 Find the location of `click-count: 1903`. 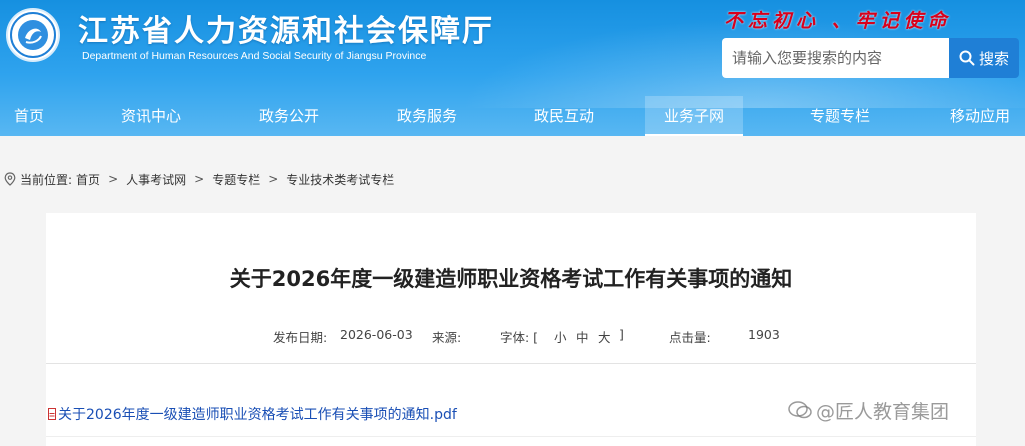

click-count: 1903 is located at coordinates (764, 334).